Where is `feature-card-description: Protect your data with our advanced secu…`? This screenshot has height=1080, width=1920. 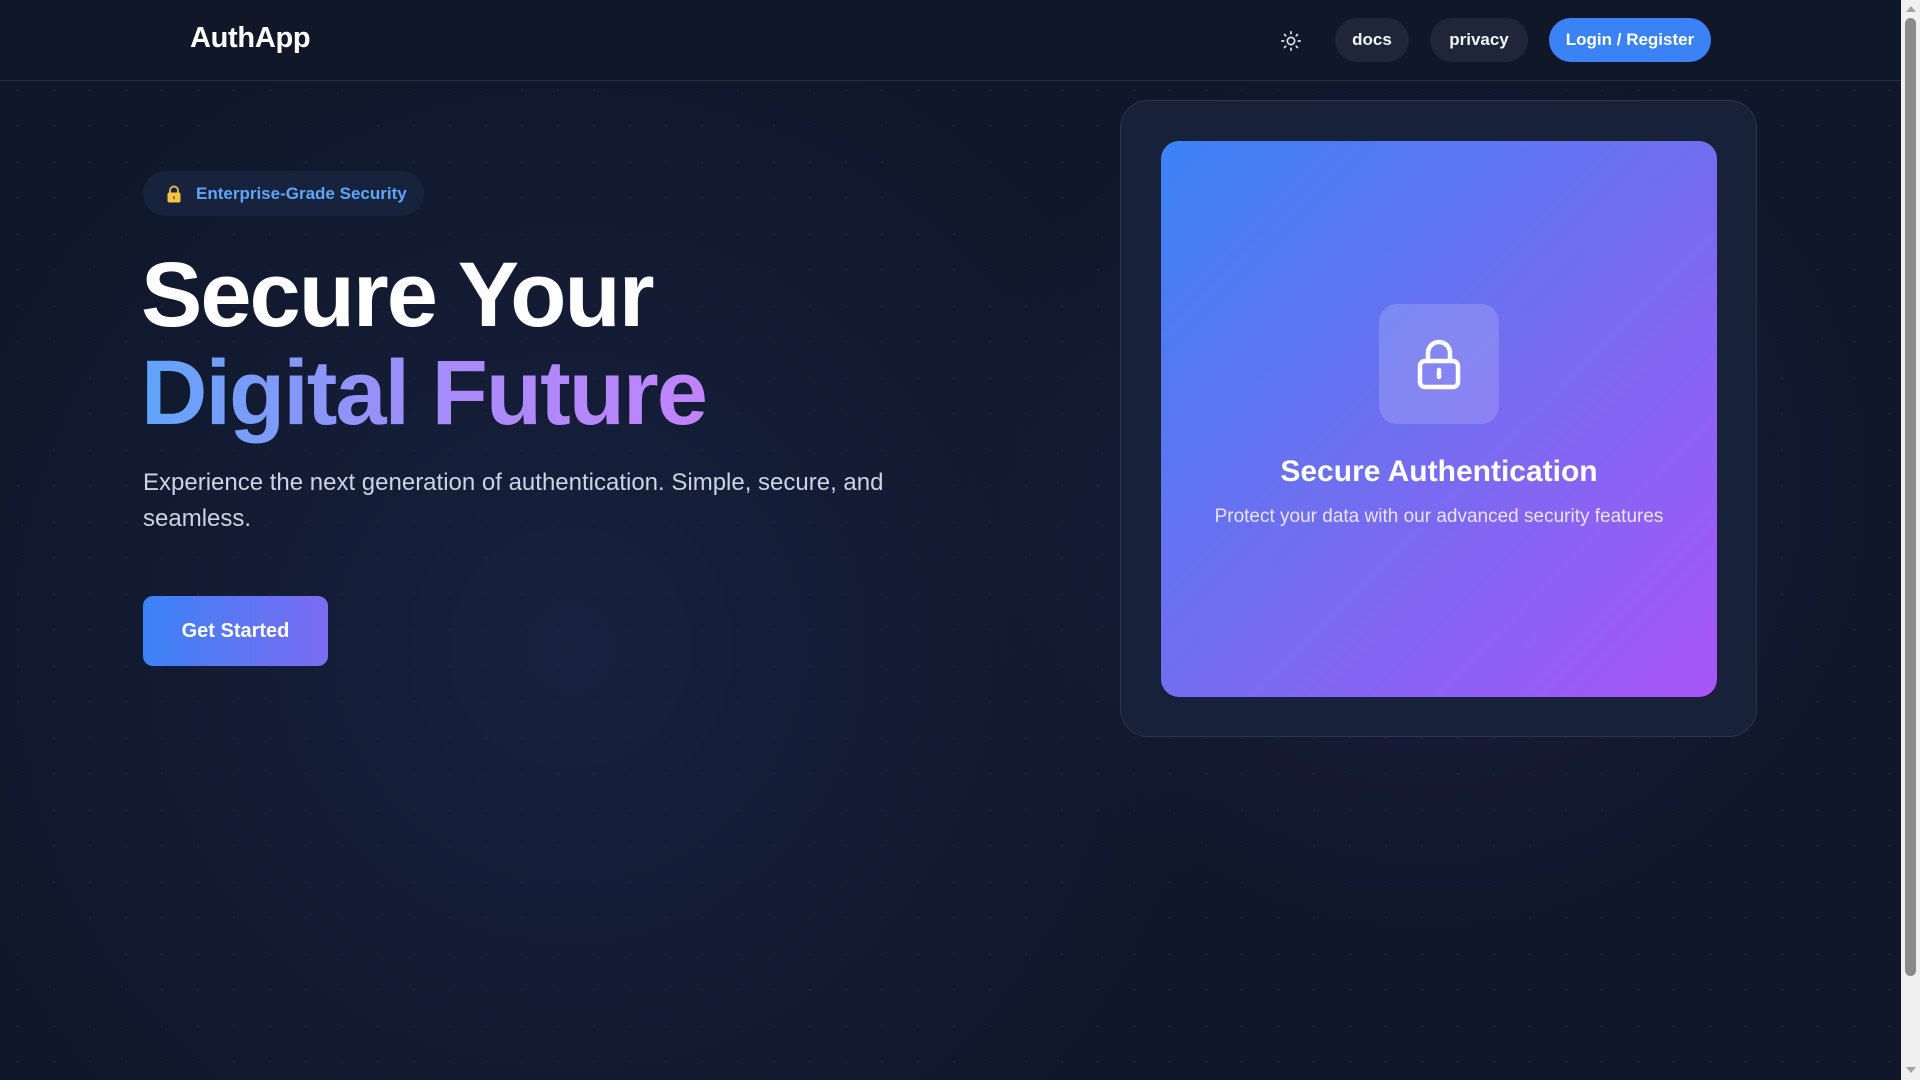 feature-card-description: Protect your data with our advanced secu… is located at coordinates (1439, 516).